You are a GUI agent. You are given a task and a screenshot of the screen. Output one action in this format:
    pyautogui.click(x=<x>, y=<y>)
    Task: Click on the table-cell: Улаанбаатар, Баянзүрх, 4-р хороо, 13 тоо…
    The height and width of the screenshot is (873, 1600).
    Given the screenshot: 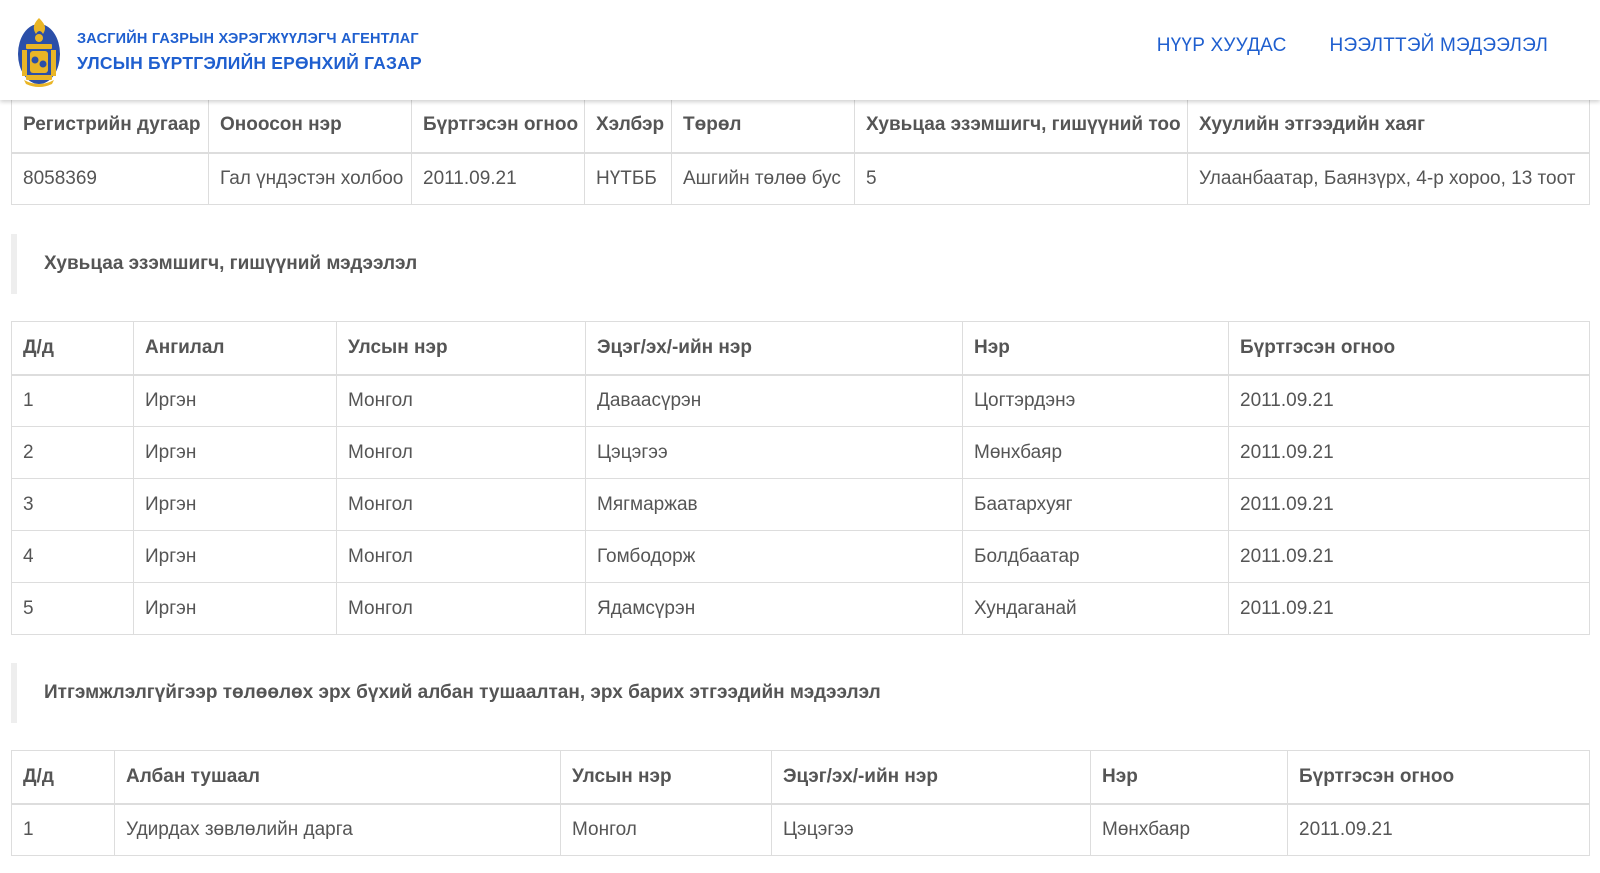 What is the action you would take?
    pyautogui.click(x=1388, y=178)
    